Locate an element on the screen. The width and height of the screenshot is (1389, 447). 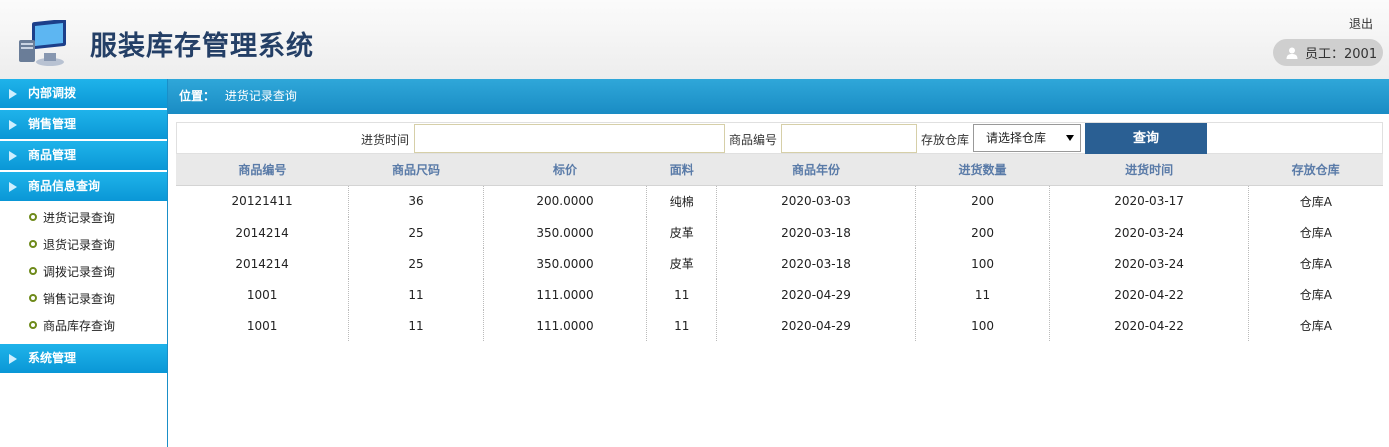
sidebar-menu-label: 系统管理 is located at coordinates (52, 358).